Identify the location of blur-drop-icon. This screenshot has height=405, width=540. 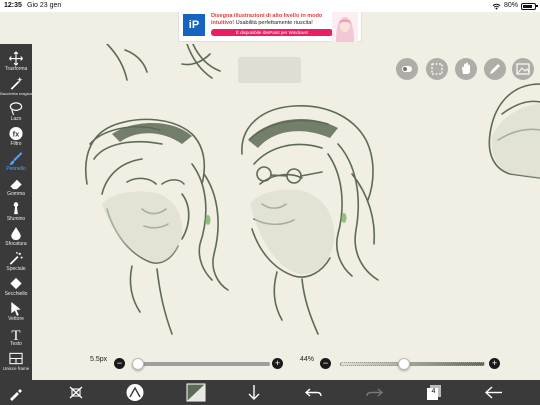
(16, 233).